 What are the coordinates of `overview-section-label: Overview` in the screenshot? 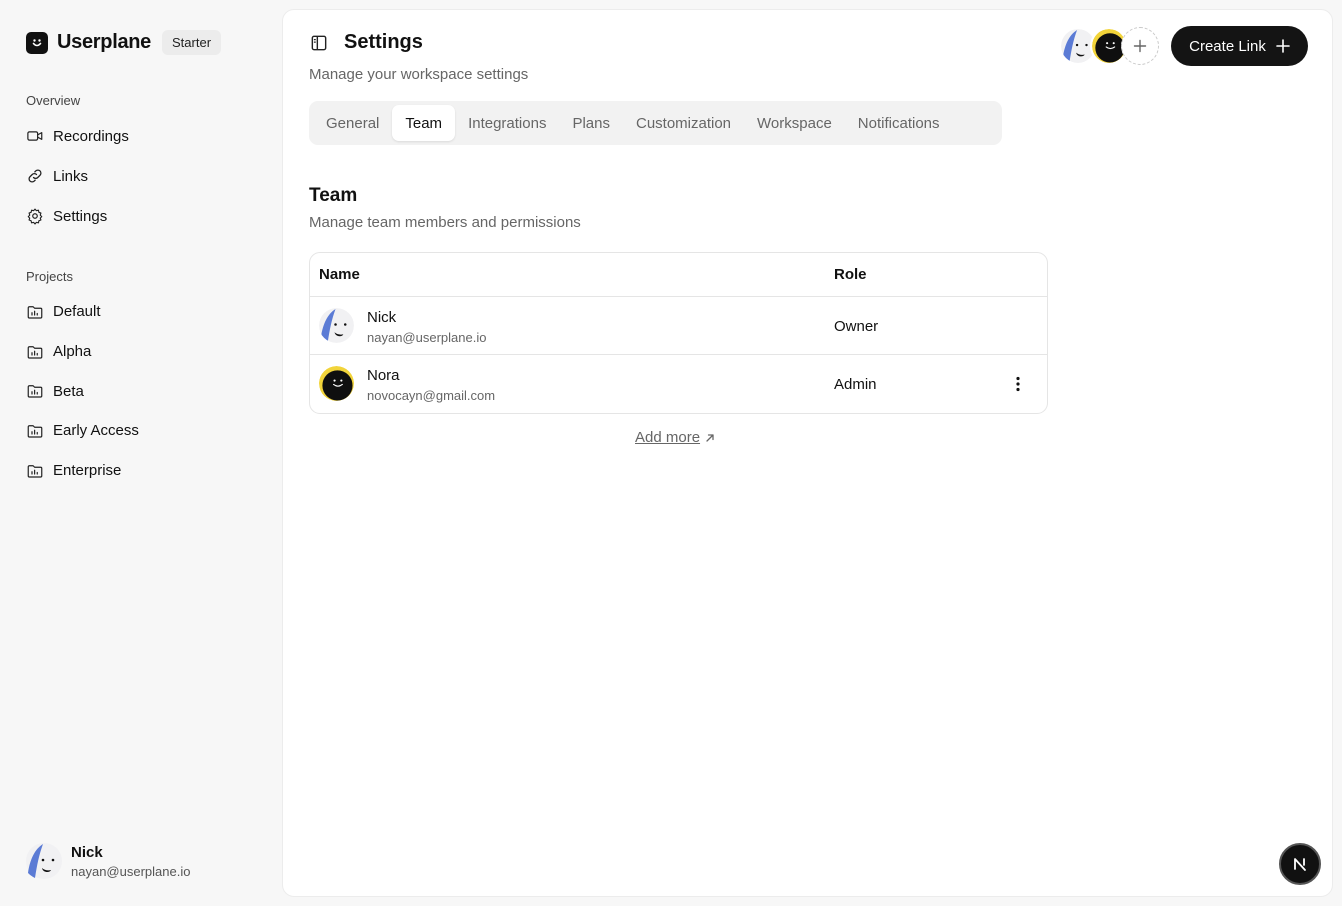 It's located at (53, 100).